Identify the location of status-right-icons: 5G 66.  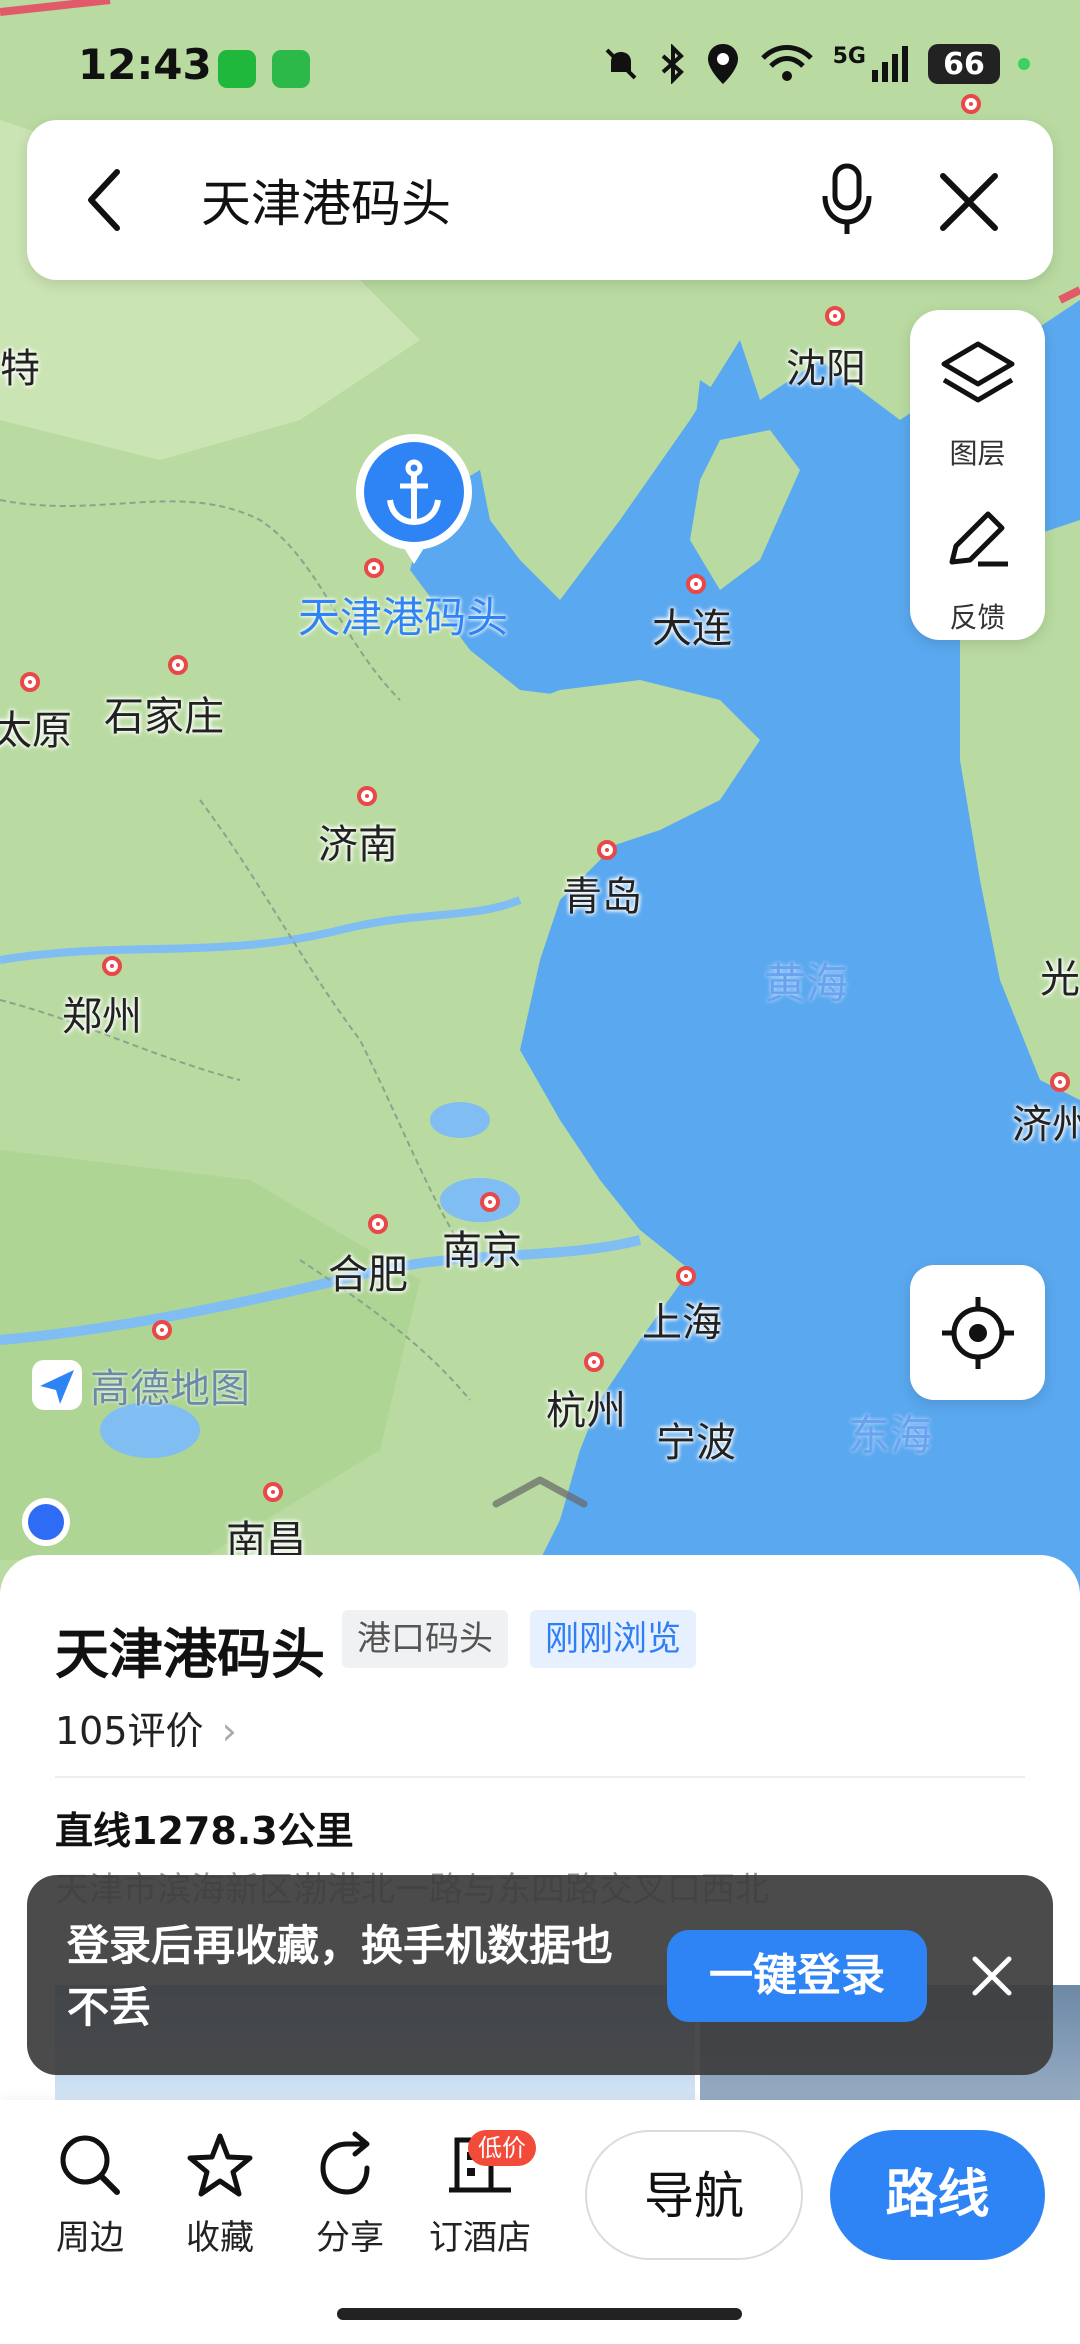
(815, 64).